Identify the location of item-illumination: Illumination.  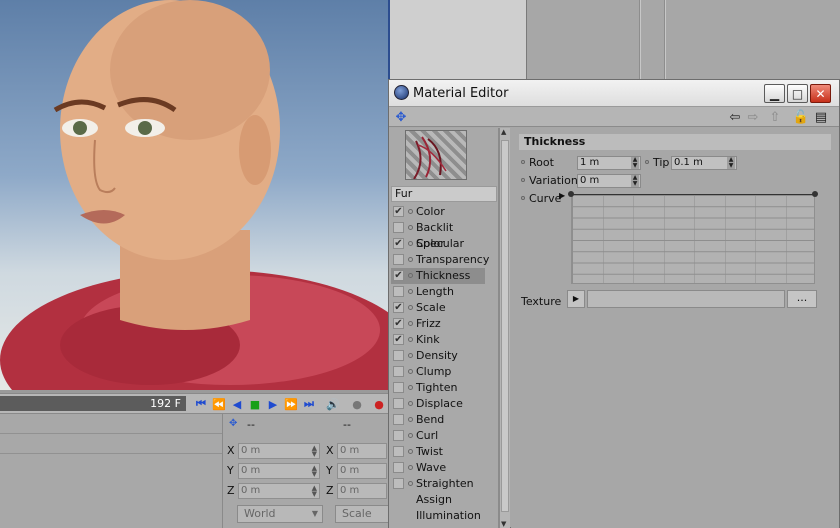
(438, 516).